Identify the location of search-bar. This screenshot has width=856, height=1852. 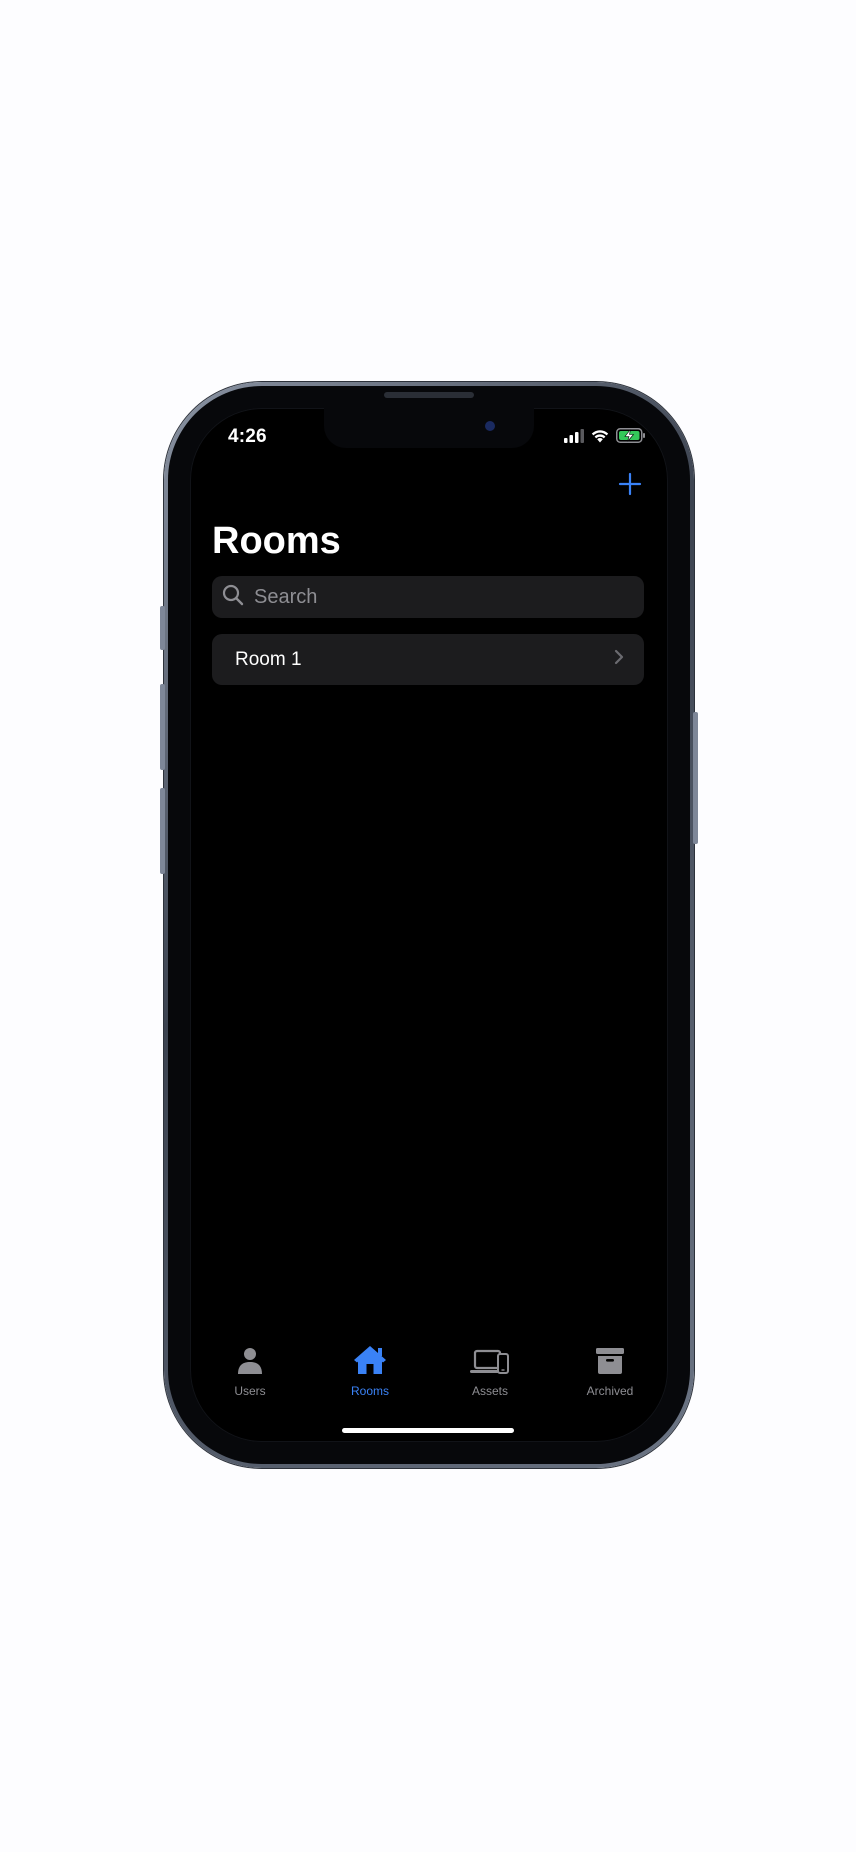
(428, 597).